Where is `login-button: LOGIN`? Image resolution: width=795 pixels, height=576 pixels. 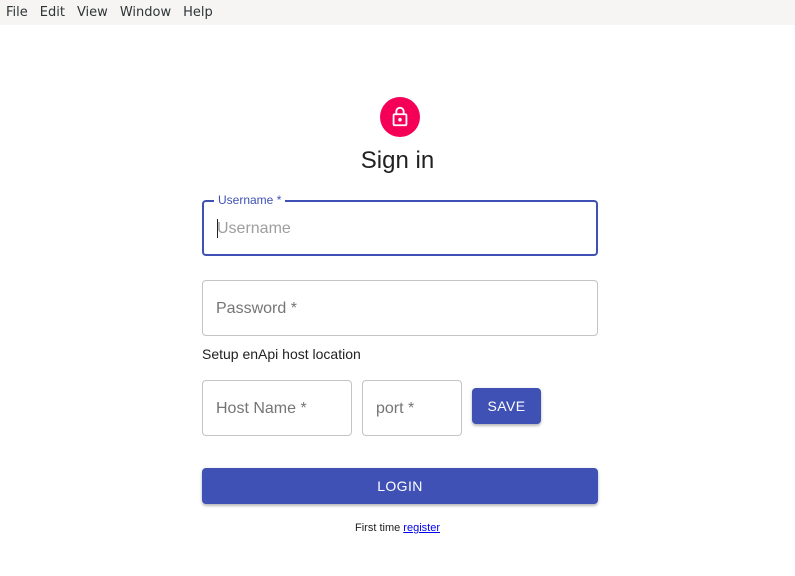 login-button: LOGIN is located at coordinates (400, 486).